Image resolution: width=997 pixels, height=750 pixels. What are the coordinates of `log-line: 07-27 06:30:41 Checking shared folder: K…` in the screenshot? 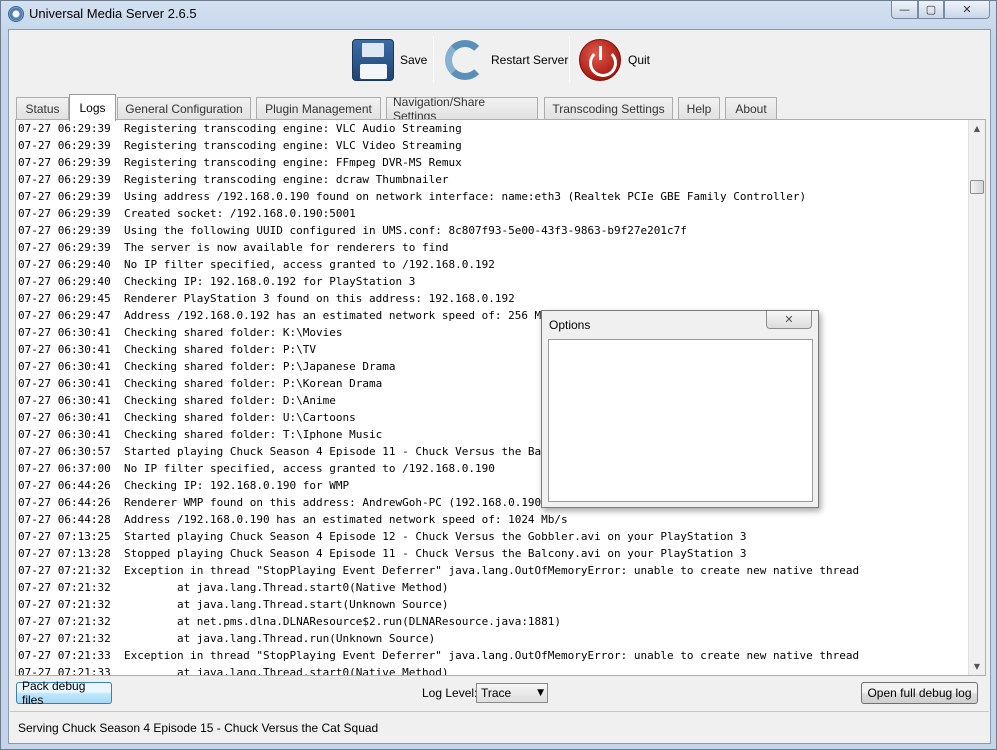 It's located at (180, 332).